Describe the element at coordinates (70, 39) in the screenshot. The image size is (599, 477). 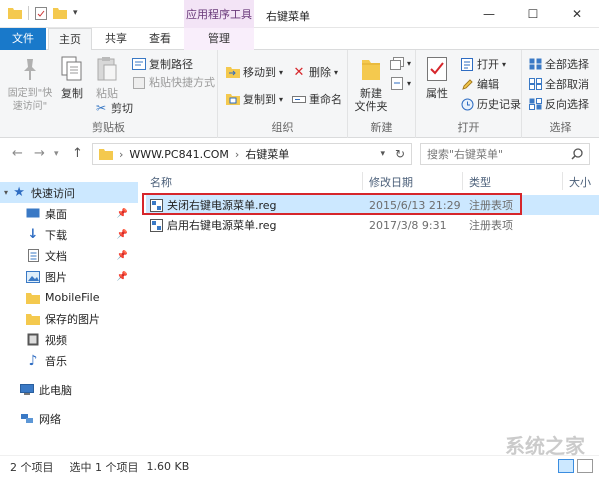
I see `tab-home: 主页` at that location.